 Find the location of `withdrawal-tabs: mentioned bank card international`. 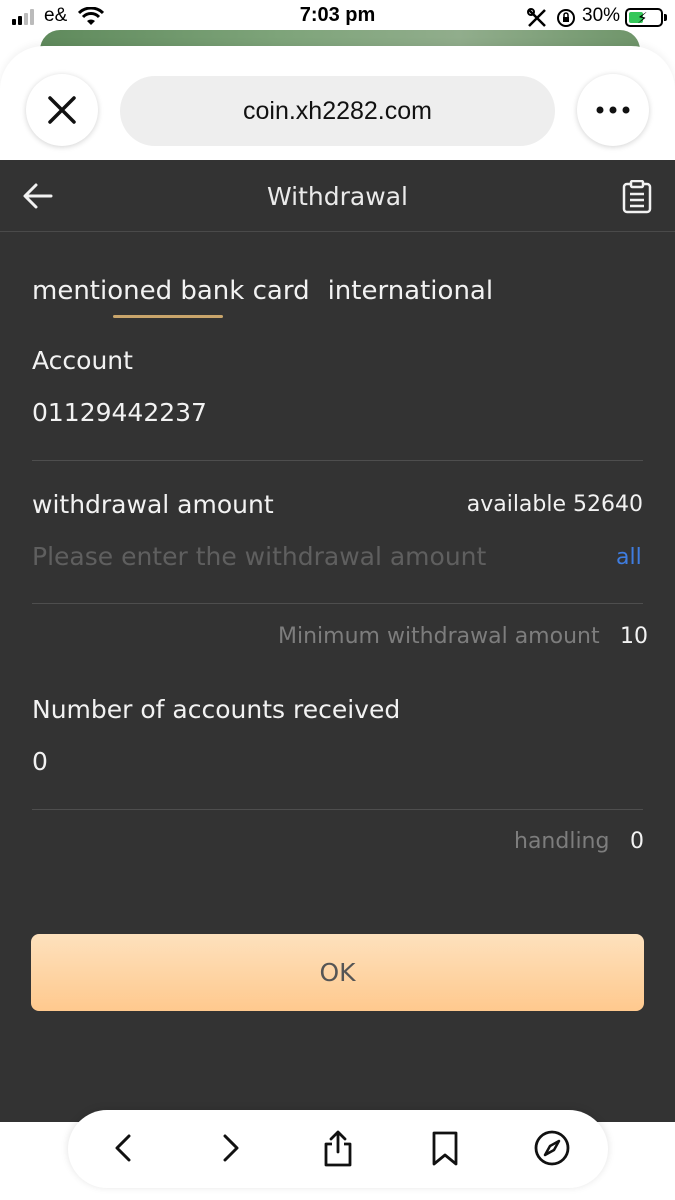

withdrawal-tabs: mentioned bank card international is located at coordinates (262, 291).